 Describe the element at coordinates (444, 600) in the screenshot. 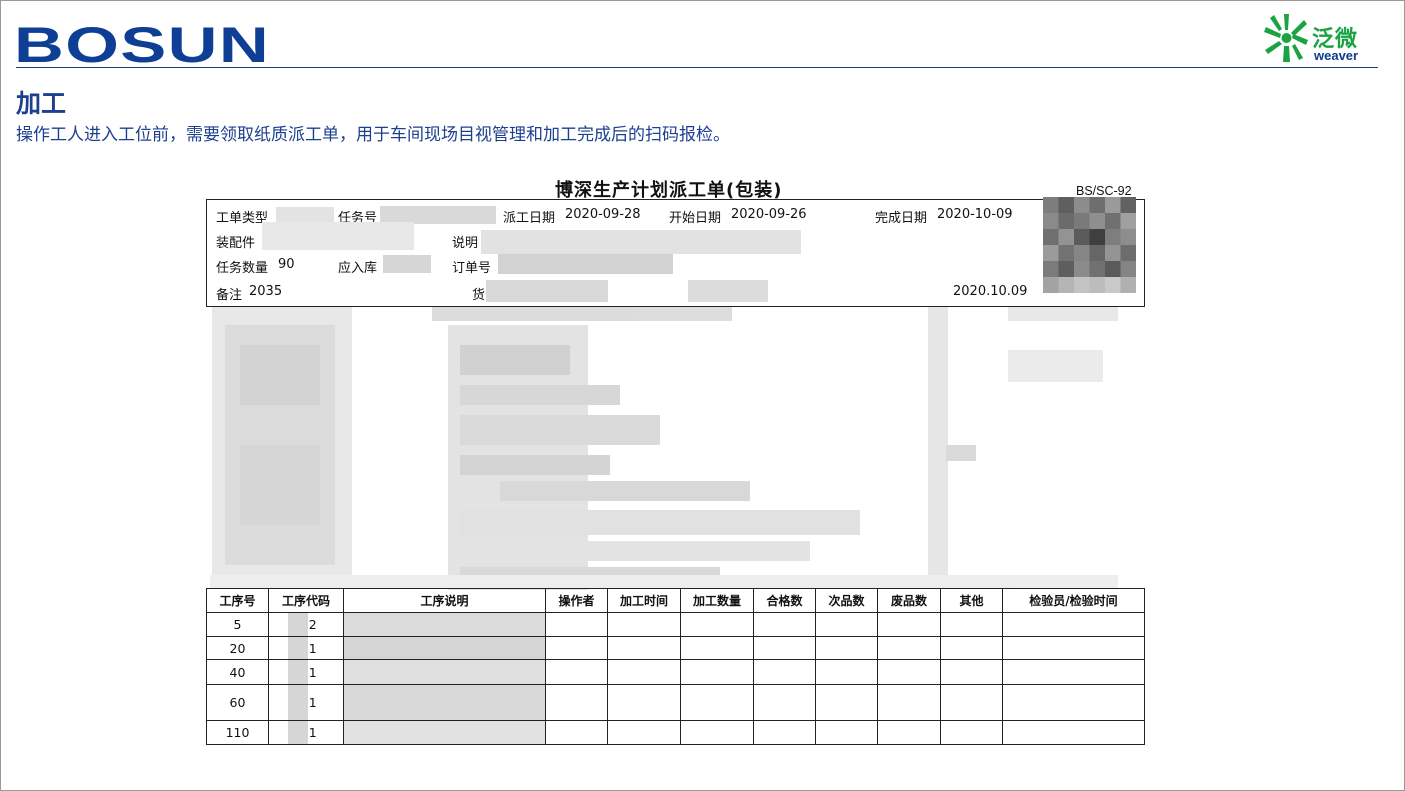

I see `col-header: 工序说明` at that location.